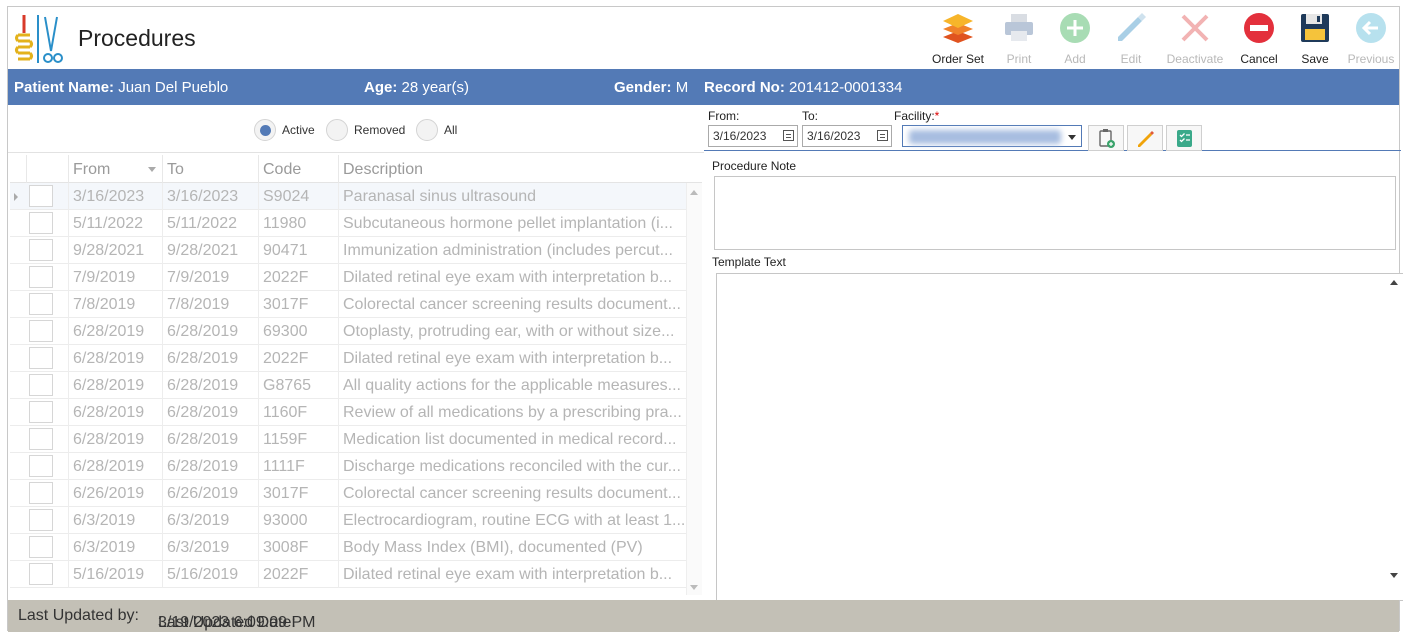 The height and width of the screenshot is (635, 1403). Describe the element at coordinates (1395, 437) in the screenshot. I see `template-text-scrollbar` at that location.